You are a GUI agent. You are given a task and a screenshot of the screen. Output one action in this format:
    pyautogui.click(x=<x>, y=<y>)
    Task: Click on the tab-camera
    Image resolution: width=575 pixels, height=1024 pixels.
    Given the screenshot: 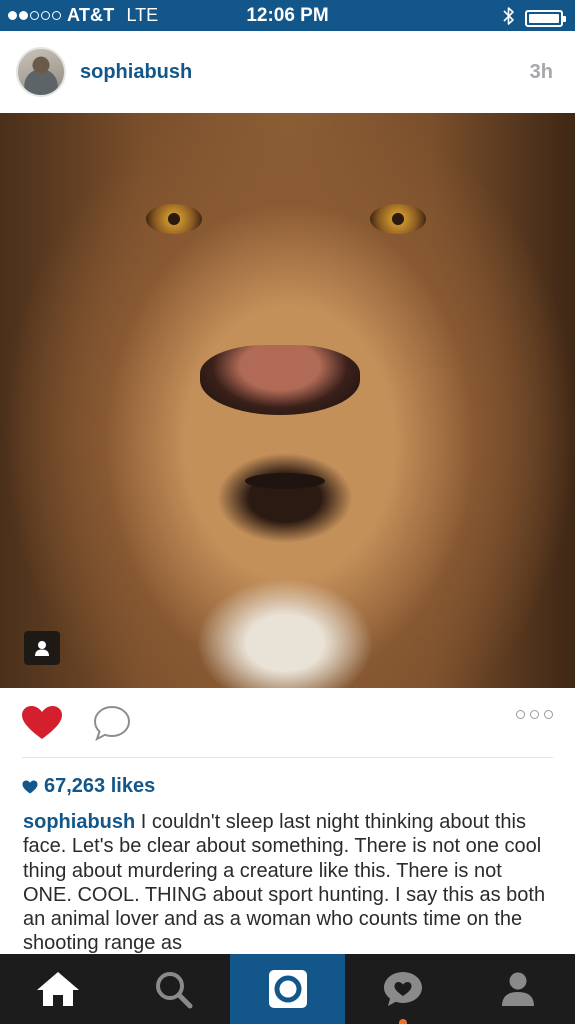 What is the action you would take?
    pyautogui.click(x=287, y=989)
    